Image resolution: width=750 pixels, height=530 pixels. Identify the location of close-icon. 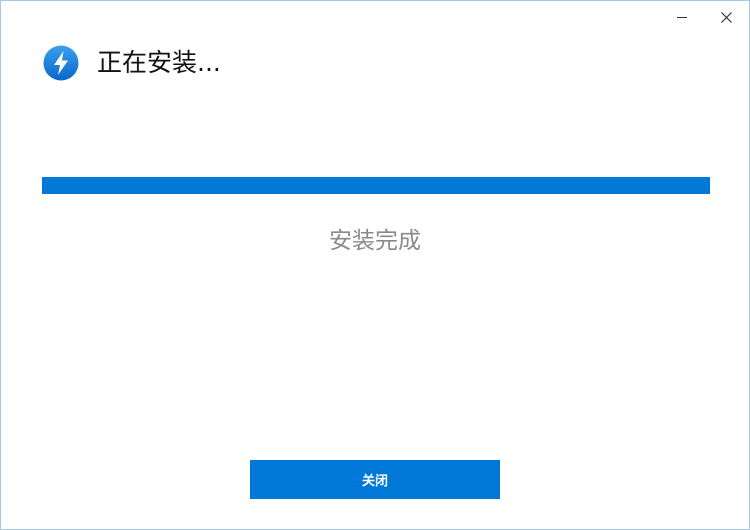
(726, 17).